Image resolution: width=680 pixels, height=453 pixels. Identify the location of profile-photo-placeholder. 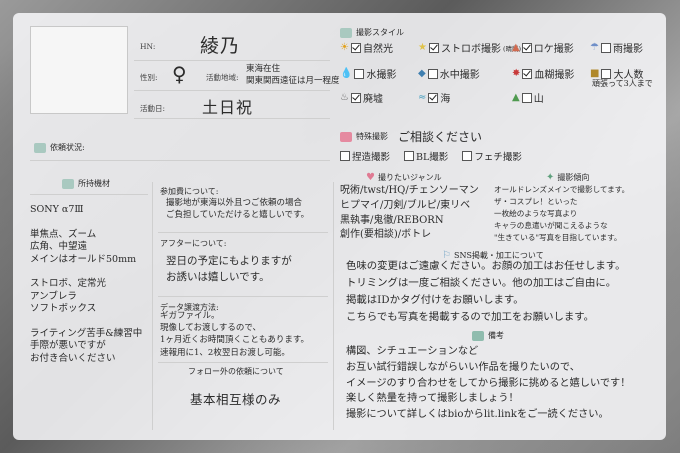
(79, 70).